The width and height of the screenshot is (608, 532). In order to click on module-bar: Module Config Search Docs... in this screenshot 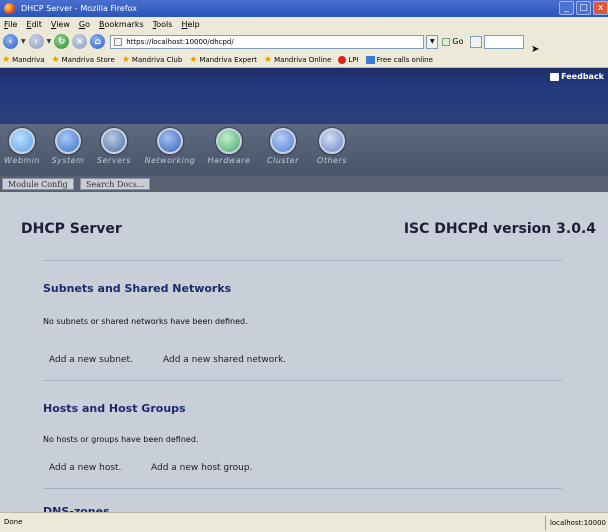, I will do `click(304, 184)`.